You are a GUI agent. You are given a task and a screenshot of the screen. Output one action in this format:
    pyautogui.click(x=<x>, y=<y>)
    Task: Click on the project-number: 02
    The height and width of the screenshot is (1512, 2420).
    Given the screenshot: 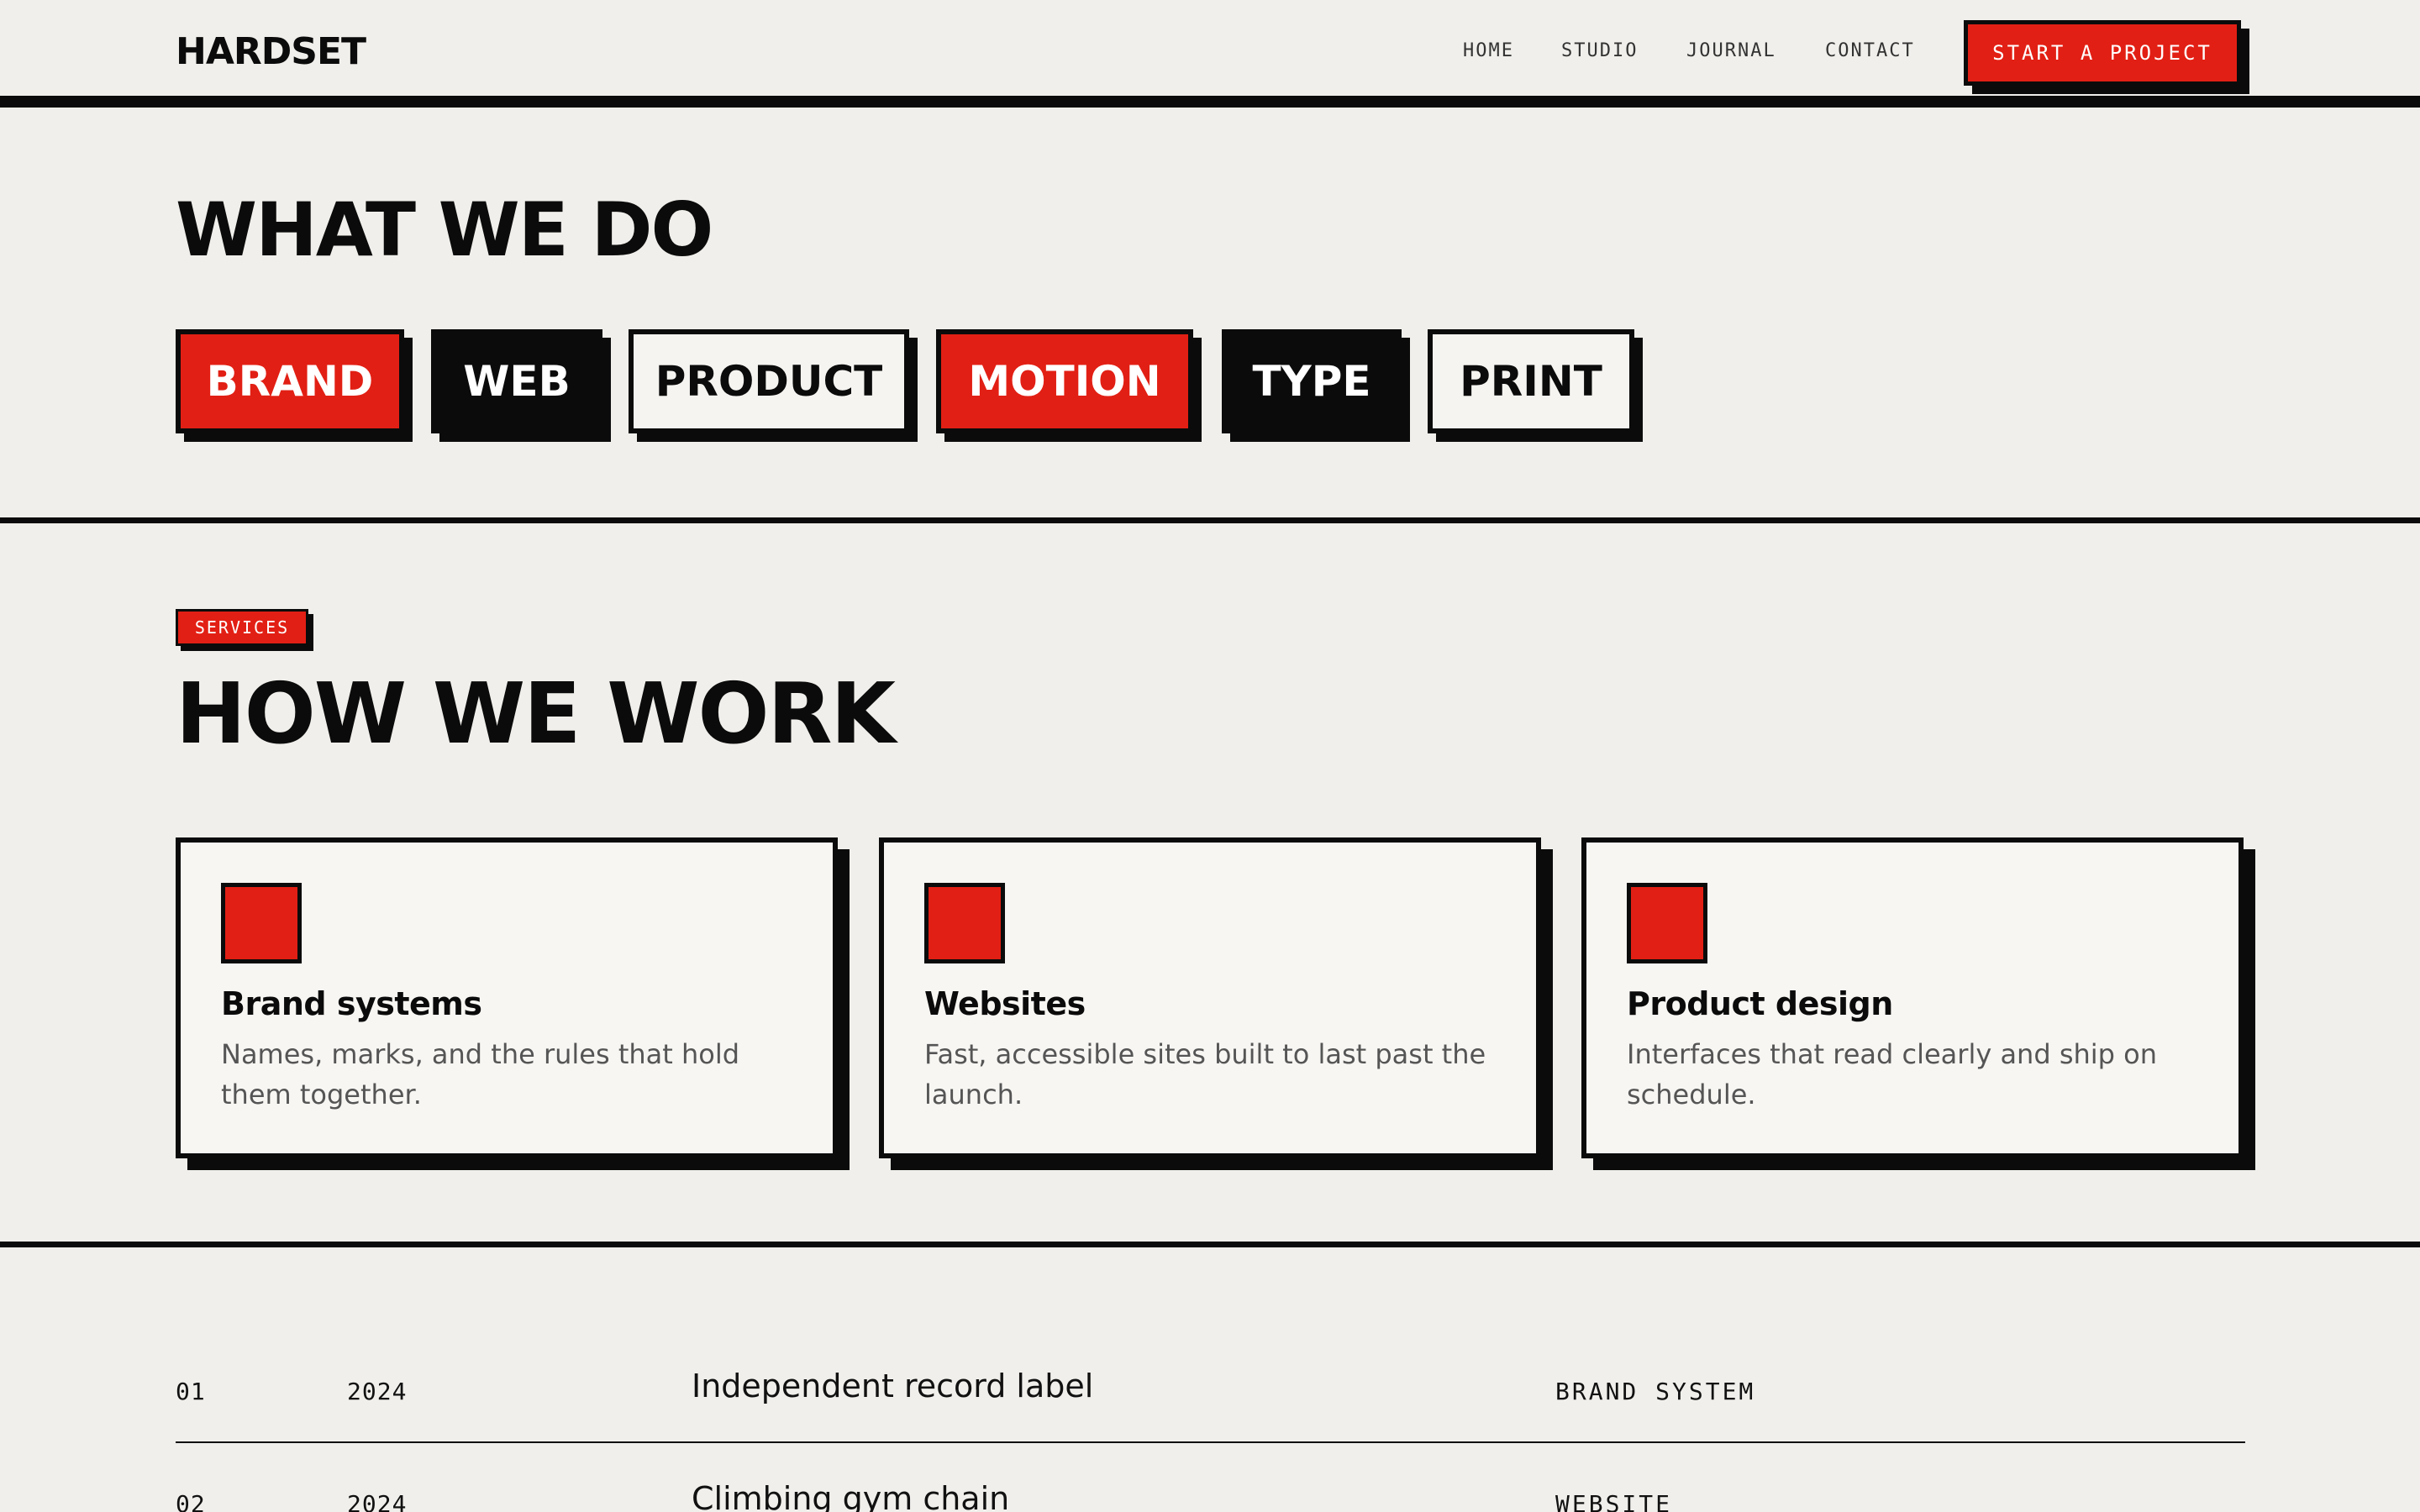 What is the action you would take?
    pyautogui.click(x=191, y=1501)
    